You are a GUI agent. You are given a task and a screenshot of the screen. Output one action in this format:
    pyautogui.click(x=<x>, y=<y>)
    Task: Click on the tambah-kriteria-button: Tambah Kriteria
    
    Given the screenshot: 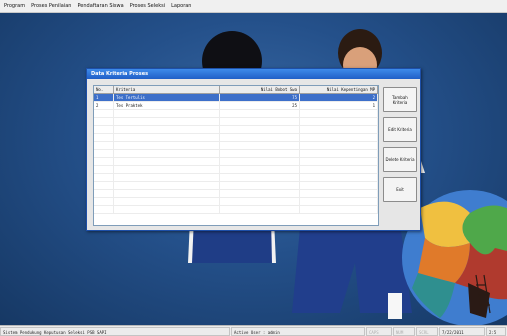 What is the action you would take?
    pyautogui.click(x=400, y=99)
    